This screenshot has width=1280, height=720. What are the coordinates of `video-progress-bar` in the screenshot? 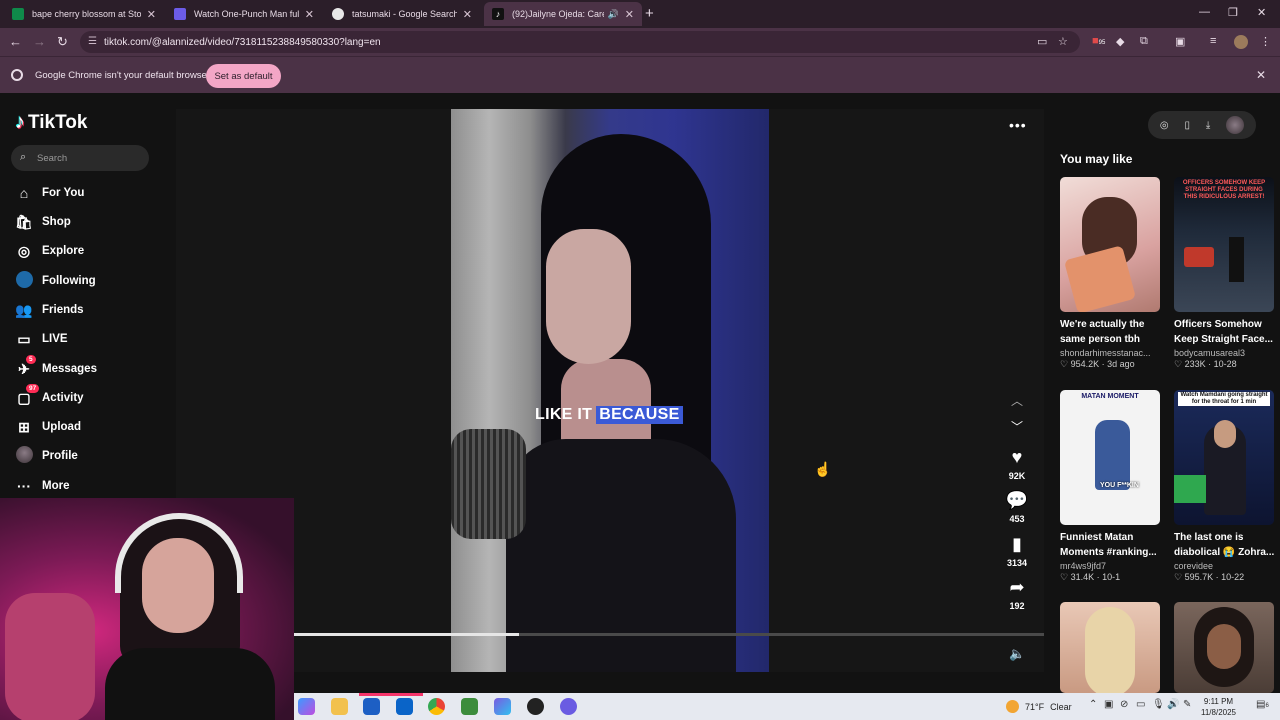 It's located at (669, 634).